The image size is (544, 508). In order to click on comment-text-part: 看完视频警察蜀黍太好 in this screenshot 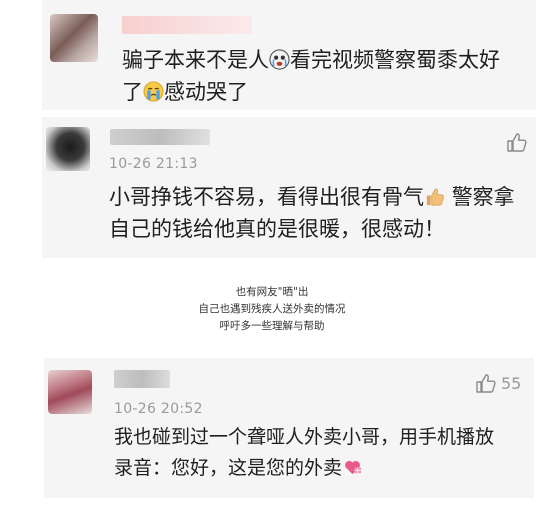, I will do `click(395, 60)`.